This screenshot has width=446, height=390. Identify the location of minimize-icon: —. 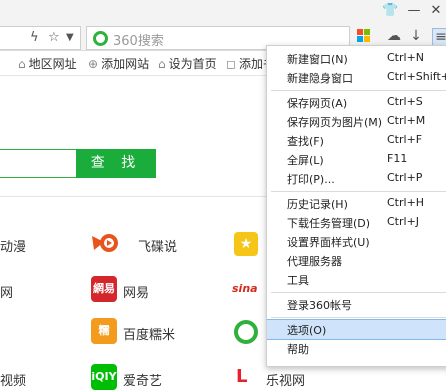
(414, 10).